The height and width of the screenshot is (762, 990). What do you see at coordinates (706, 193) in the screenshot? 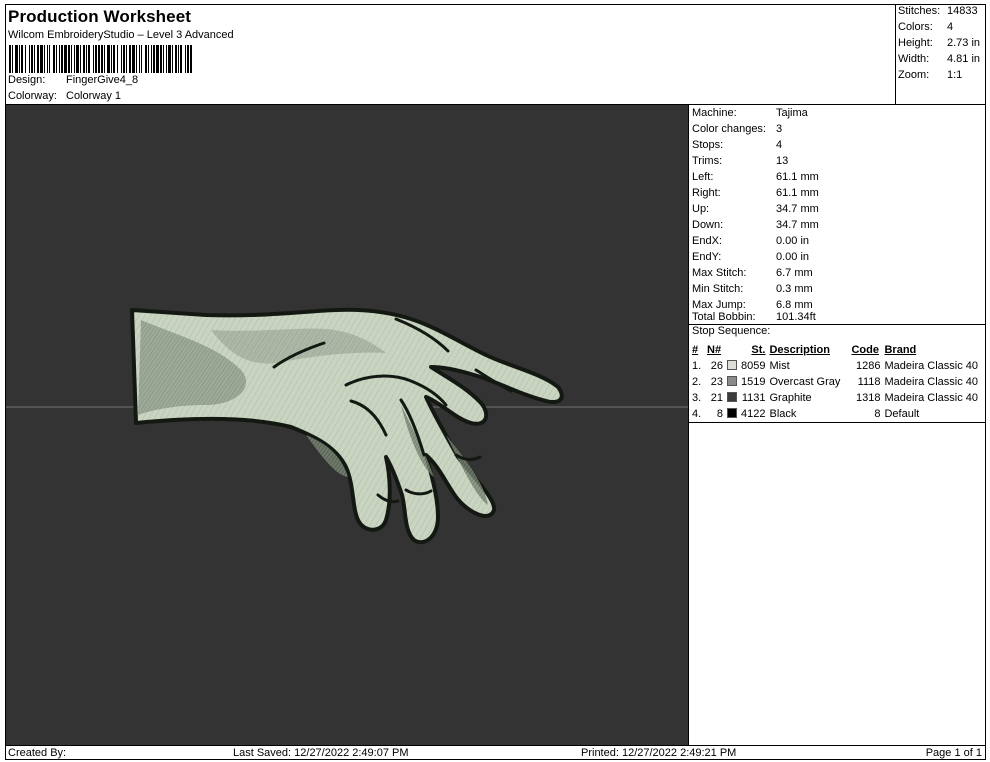
I see `detail-label: Right:` at bounding box center [706, 193].